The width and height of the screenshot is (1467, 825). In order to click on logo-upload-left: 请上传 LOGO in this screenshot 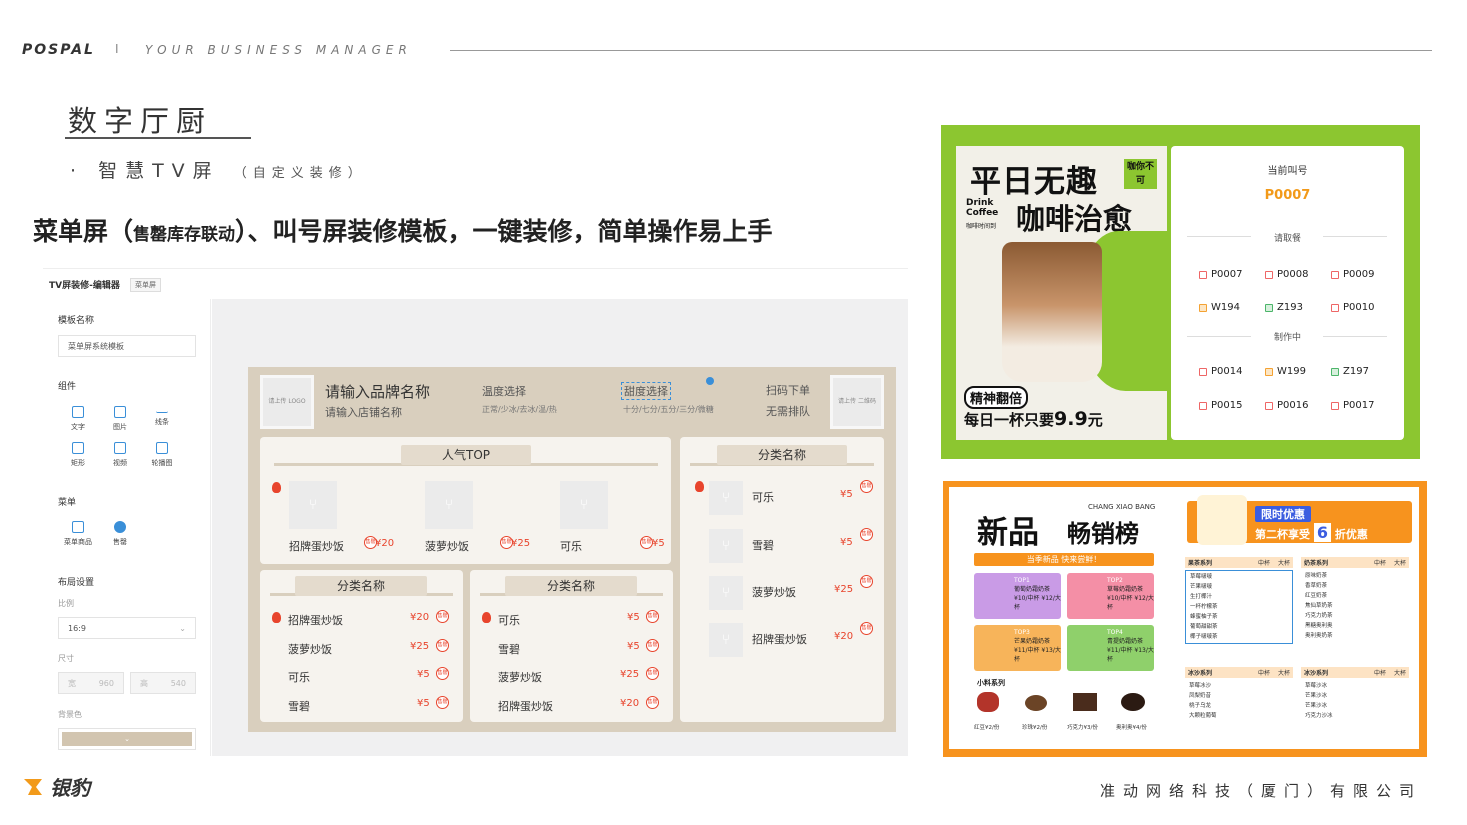, I will do `click(287, 402)`.